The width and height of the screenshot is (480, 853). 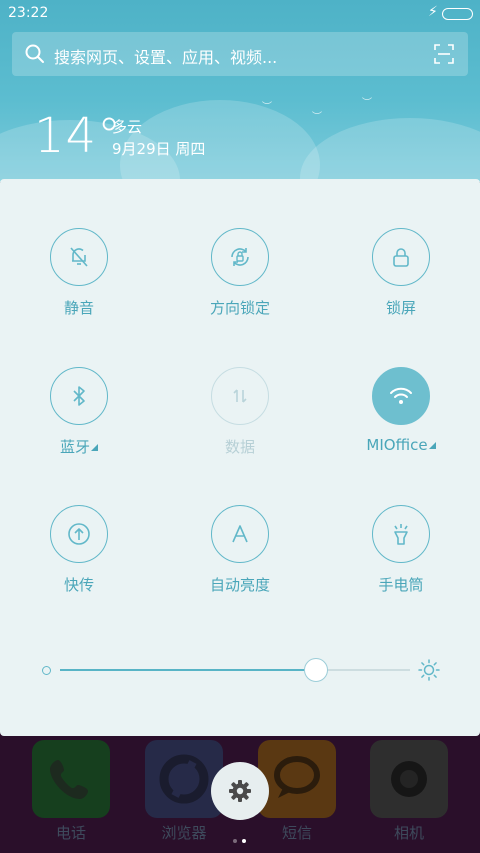 I want to click on lock-screen-button, so click(x=401, y=257).